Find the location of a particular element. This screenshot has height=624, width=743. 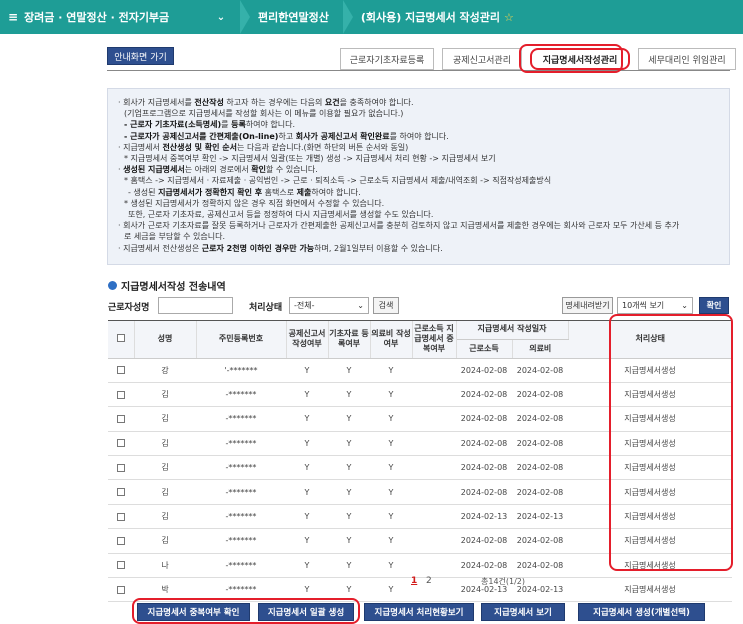

confirm-button: 확인 is located at coordinates (714, 305).